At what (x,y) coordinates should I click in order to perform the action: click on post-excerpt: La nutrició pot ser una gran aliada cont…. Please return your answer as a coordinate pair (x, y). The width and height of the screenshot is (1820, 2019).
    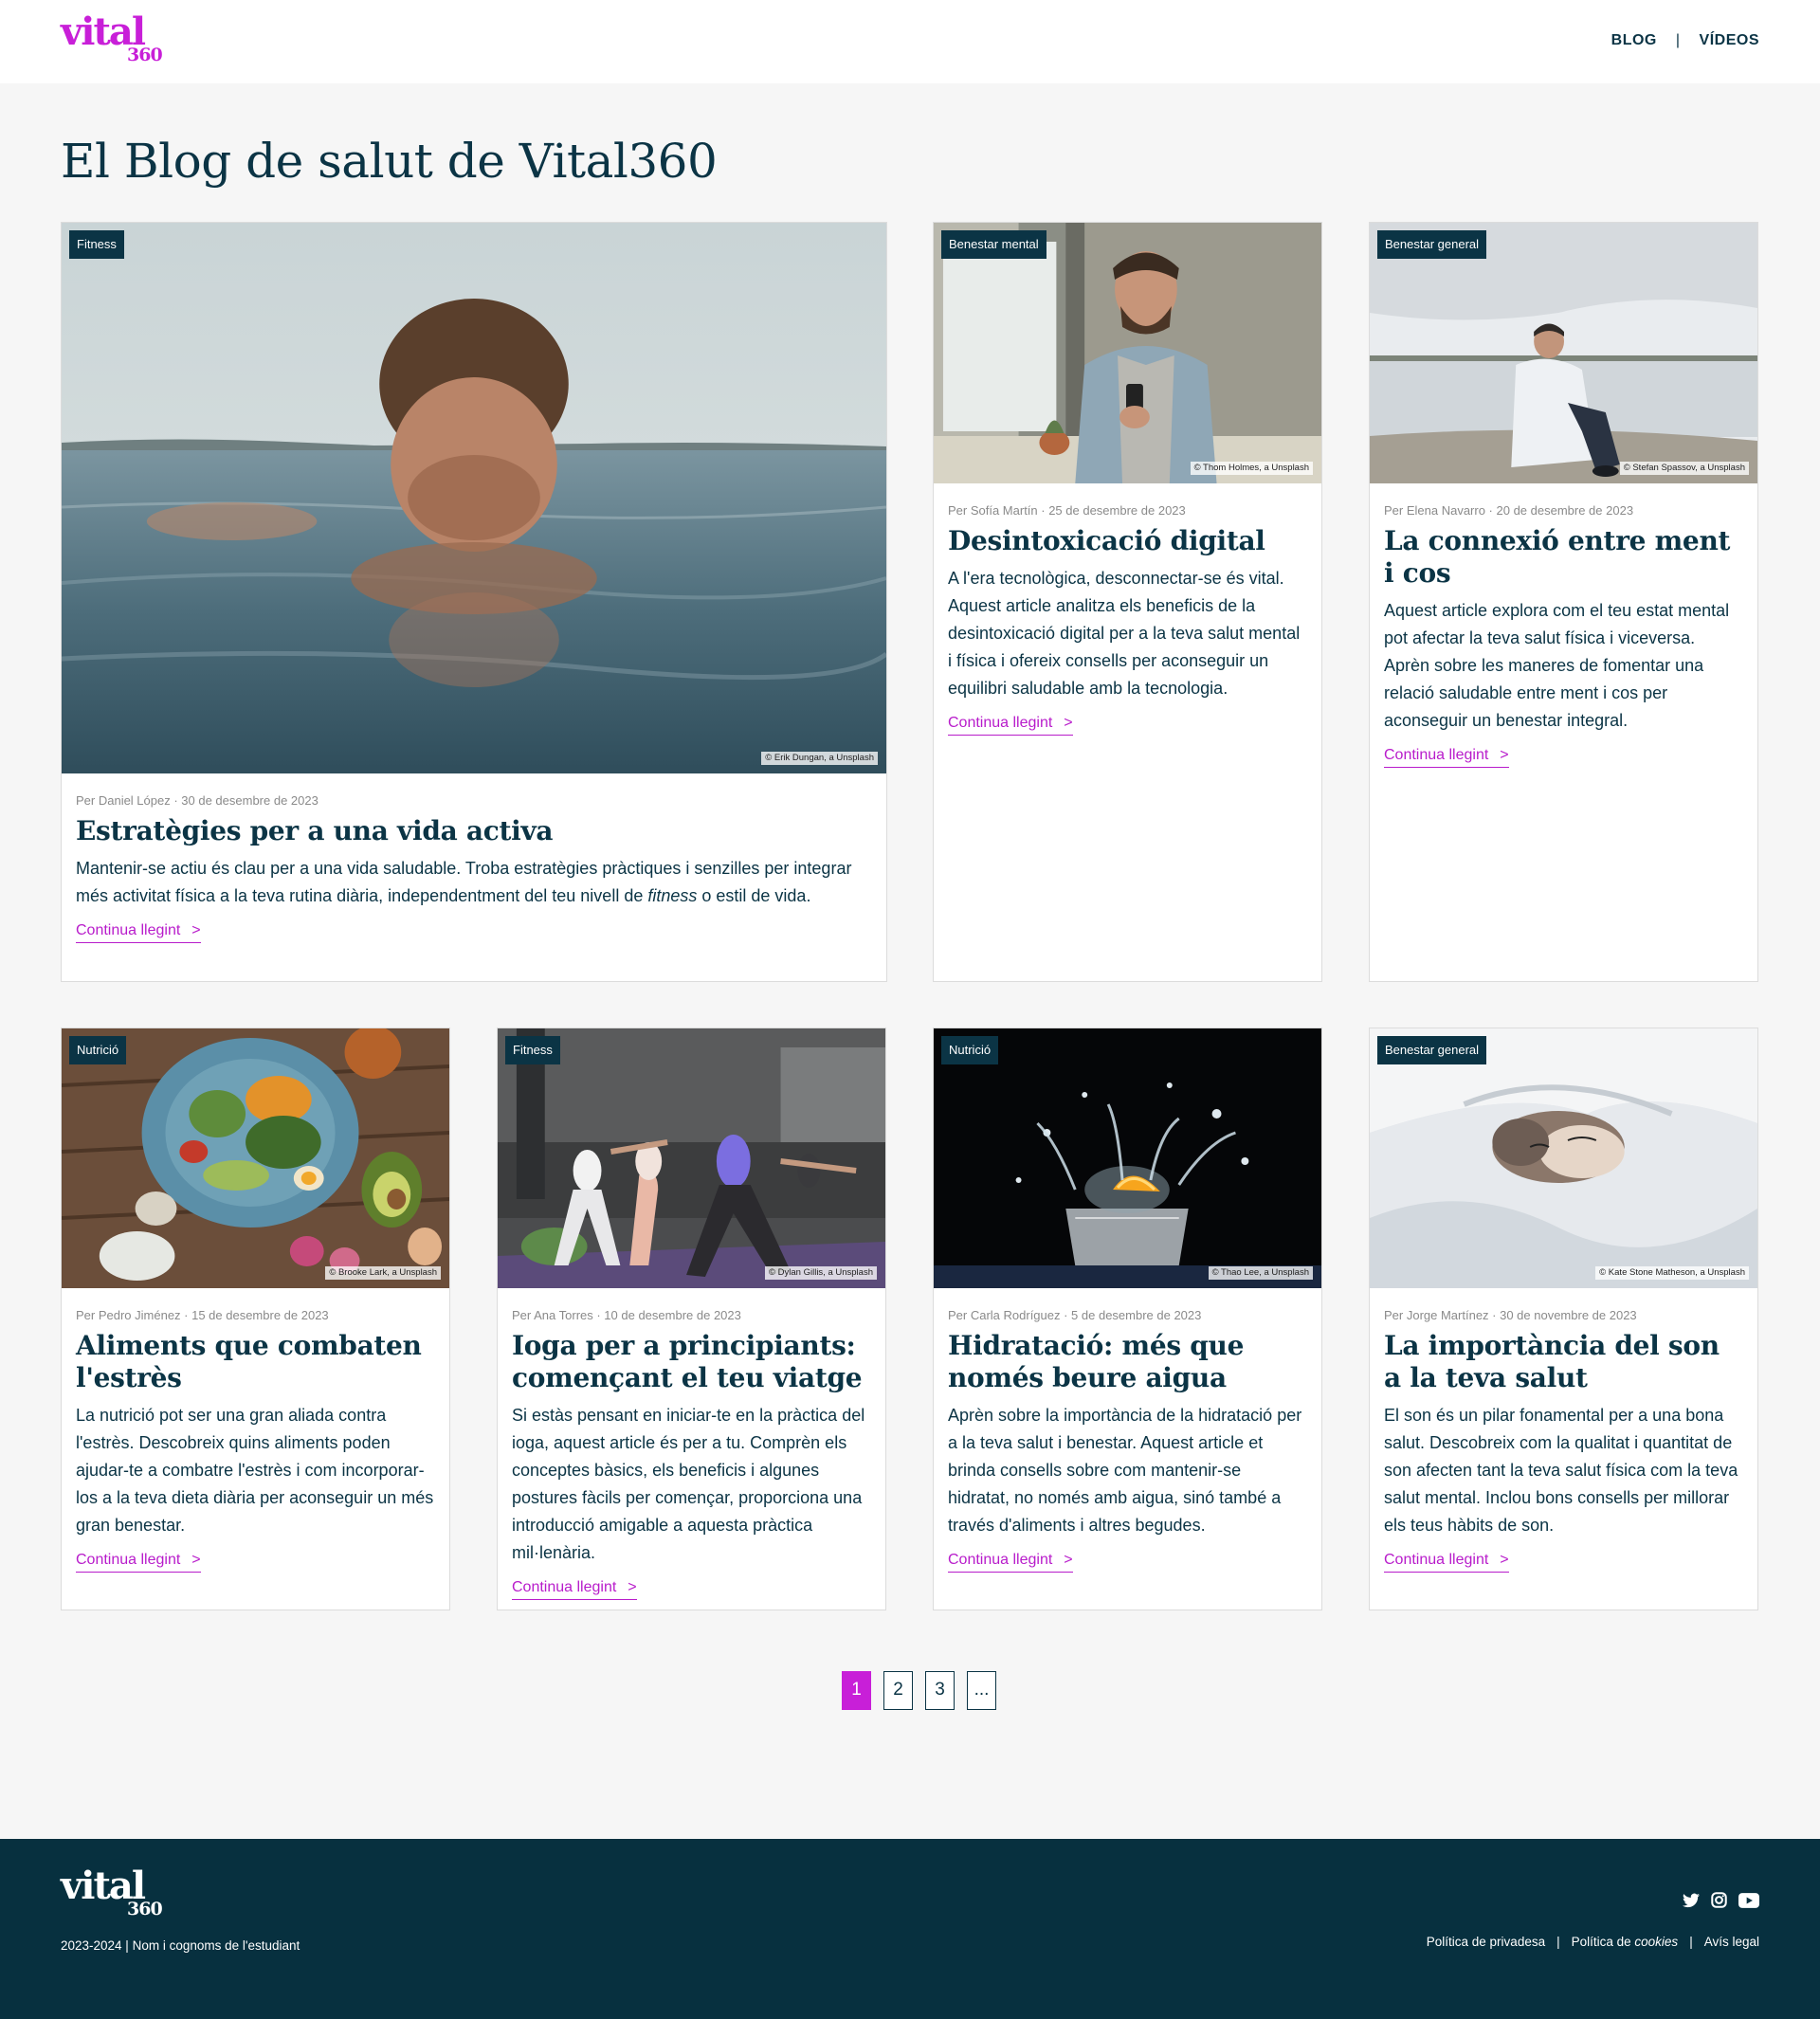
    Looking at the image, I should click on (255, 1470).